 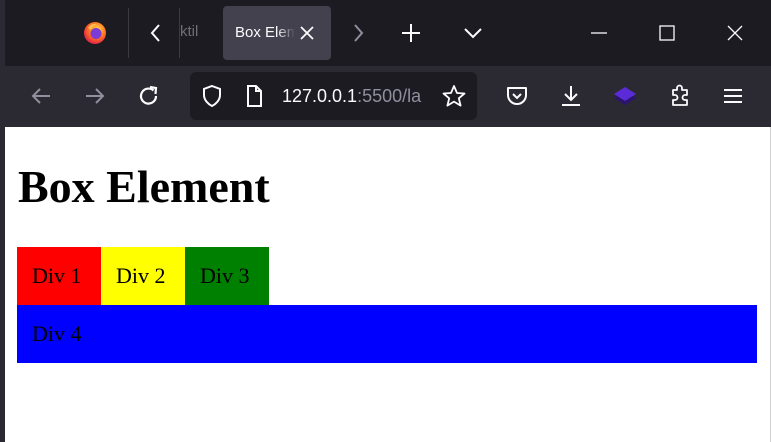 I want to click on navigation-toolbar: 127.0.0.1:5500/la, so click(x=385, y=96).